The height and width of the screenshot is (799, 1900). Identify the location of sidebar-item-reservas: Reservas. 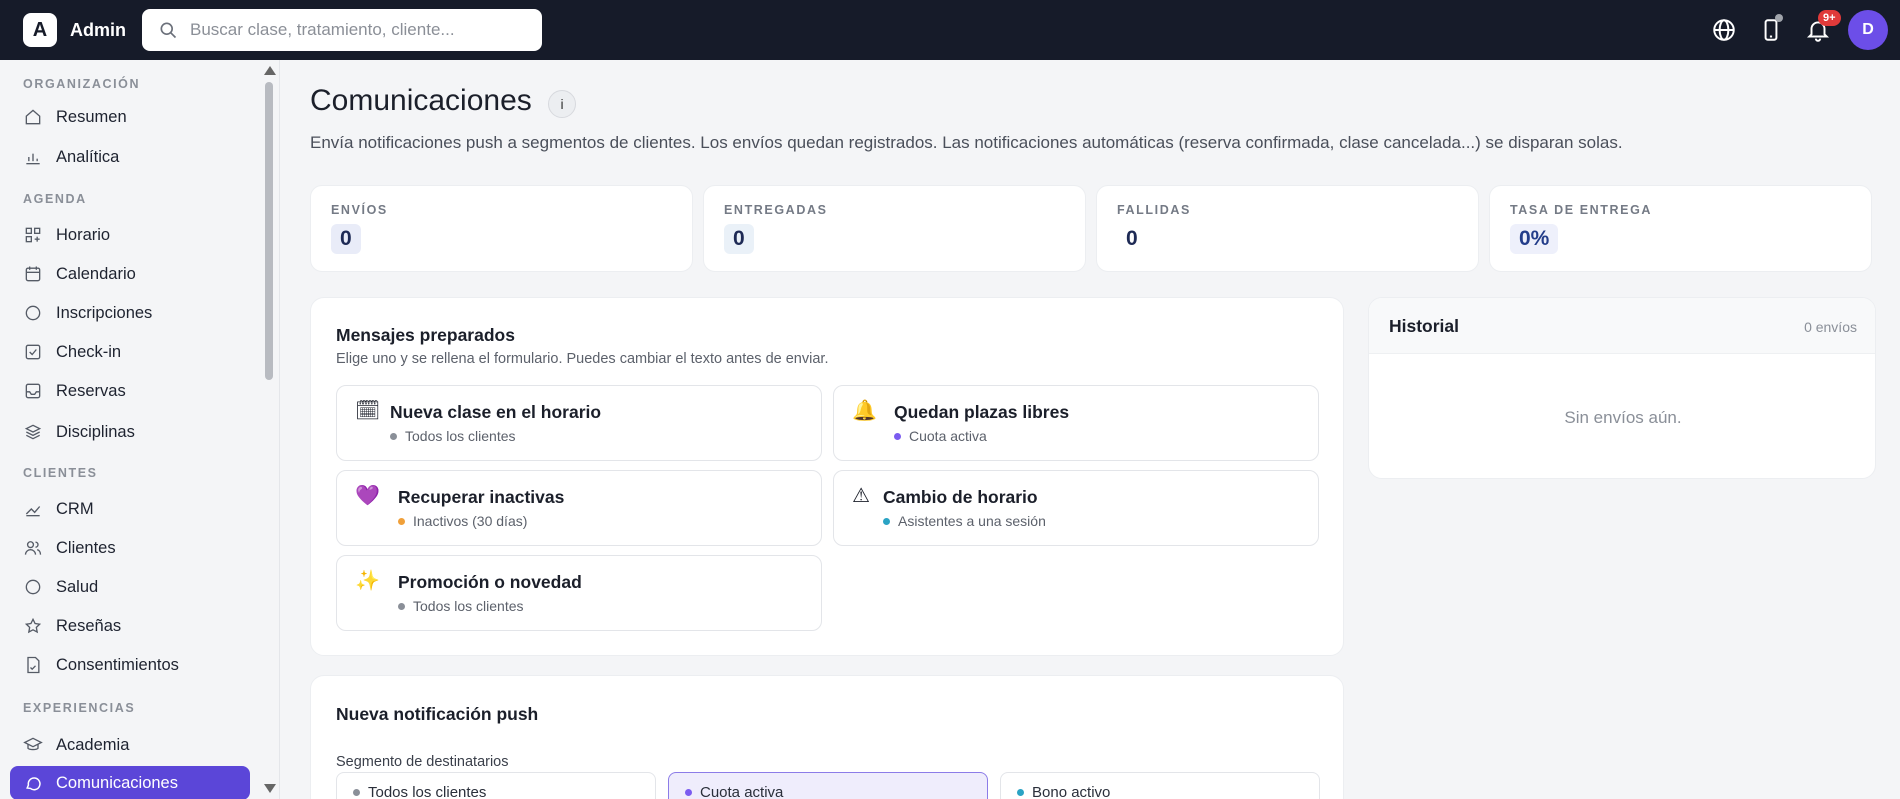
(130, 391).